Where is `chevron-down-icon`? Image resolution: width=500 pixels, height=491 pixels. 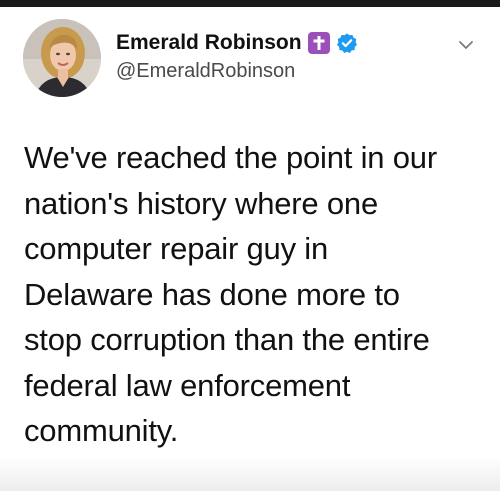
chevron-down-icon is located at coordinates (466, 45).